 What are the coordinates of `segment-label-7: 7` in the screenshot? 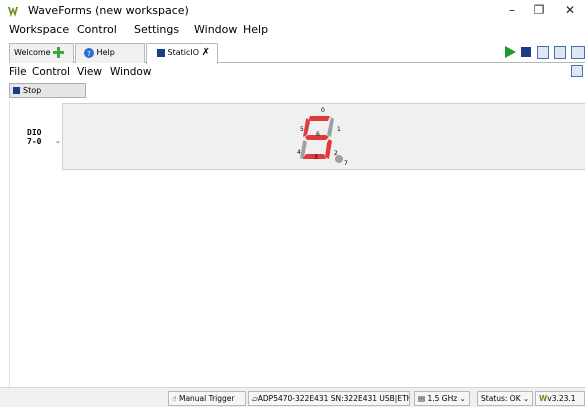 It's located at (346, 163).